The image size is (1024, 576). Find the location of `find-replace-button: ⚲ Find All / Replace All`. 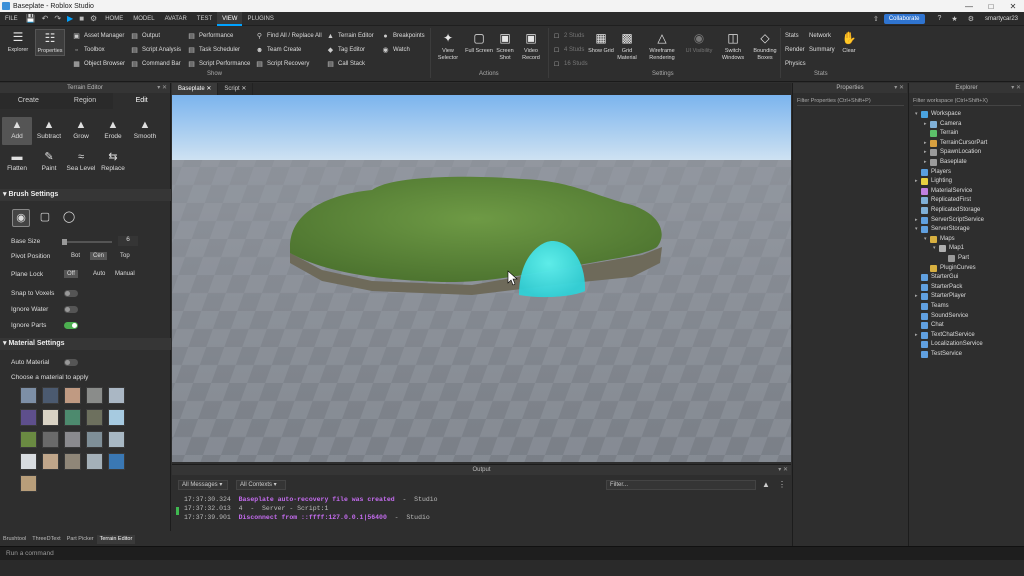

find-replace-button: ⚲ Find All / Replace All is located at coordinates (288, 36).